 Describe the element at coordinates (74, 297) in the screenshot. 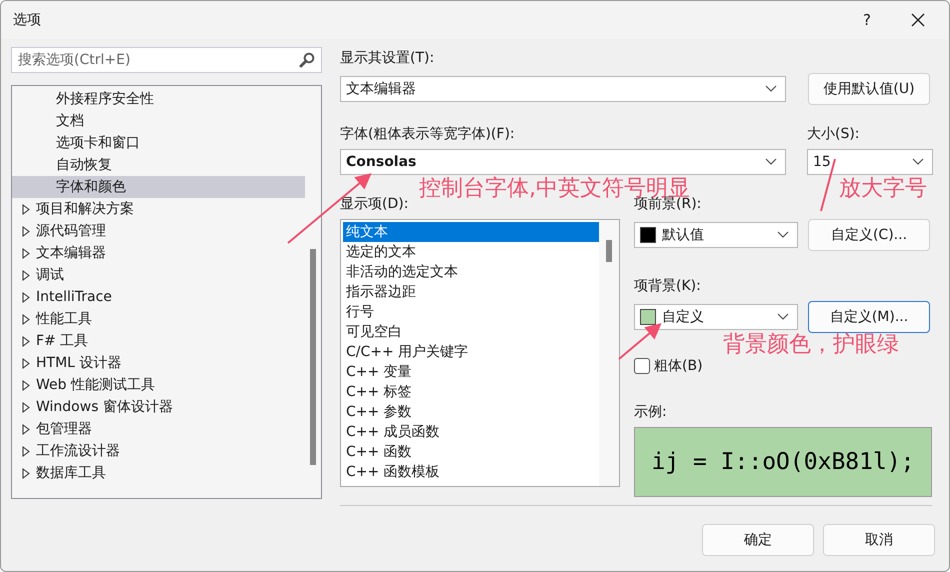

I see `tree-item: IntelliTrace` at that location.